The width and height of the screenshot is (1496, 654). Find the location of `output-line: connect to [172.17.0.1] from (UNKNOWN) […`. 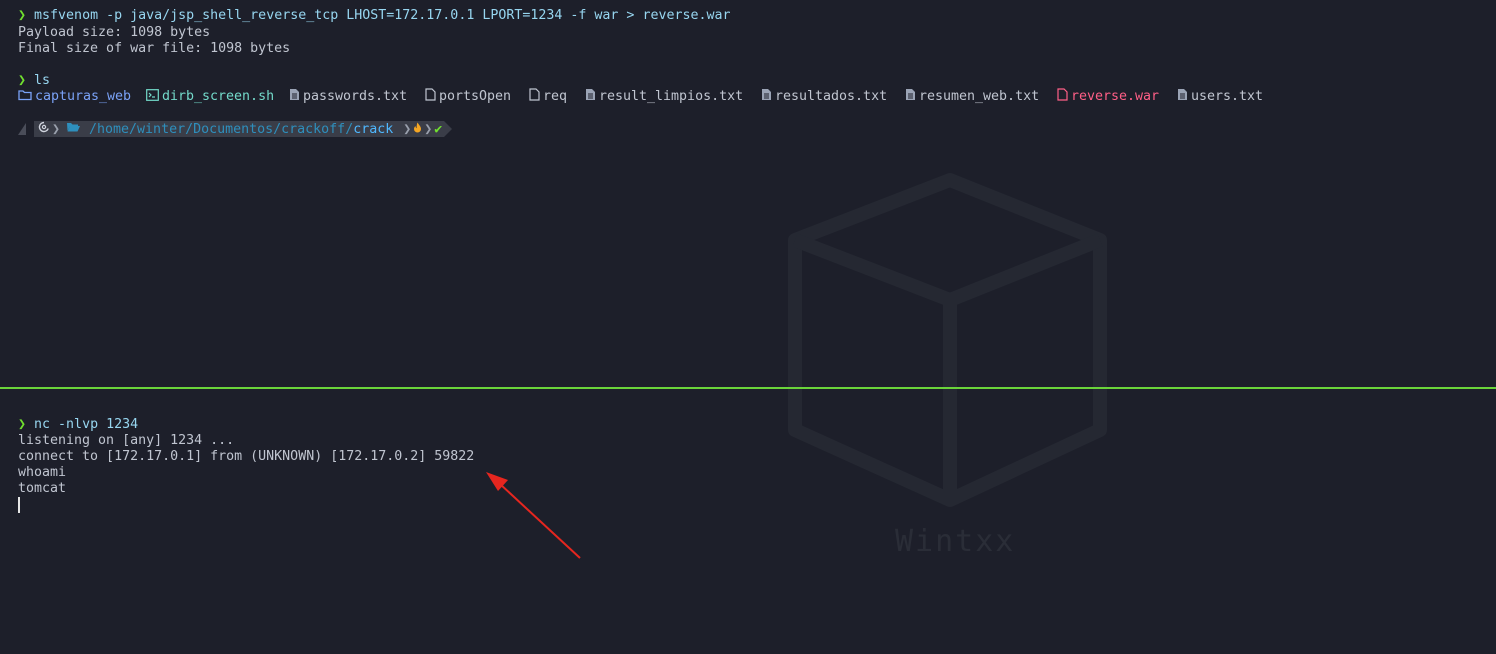

output-line: connect to [172.17.0.1] from (UNKNOWN) [… is located at coordinates (246, 456).